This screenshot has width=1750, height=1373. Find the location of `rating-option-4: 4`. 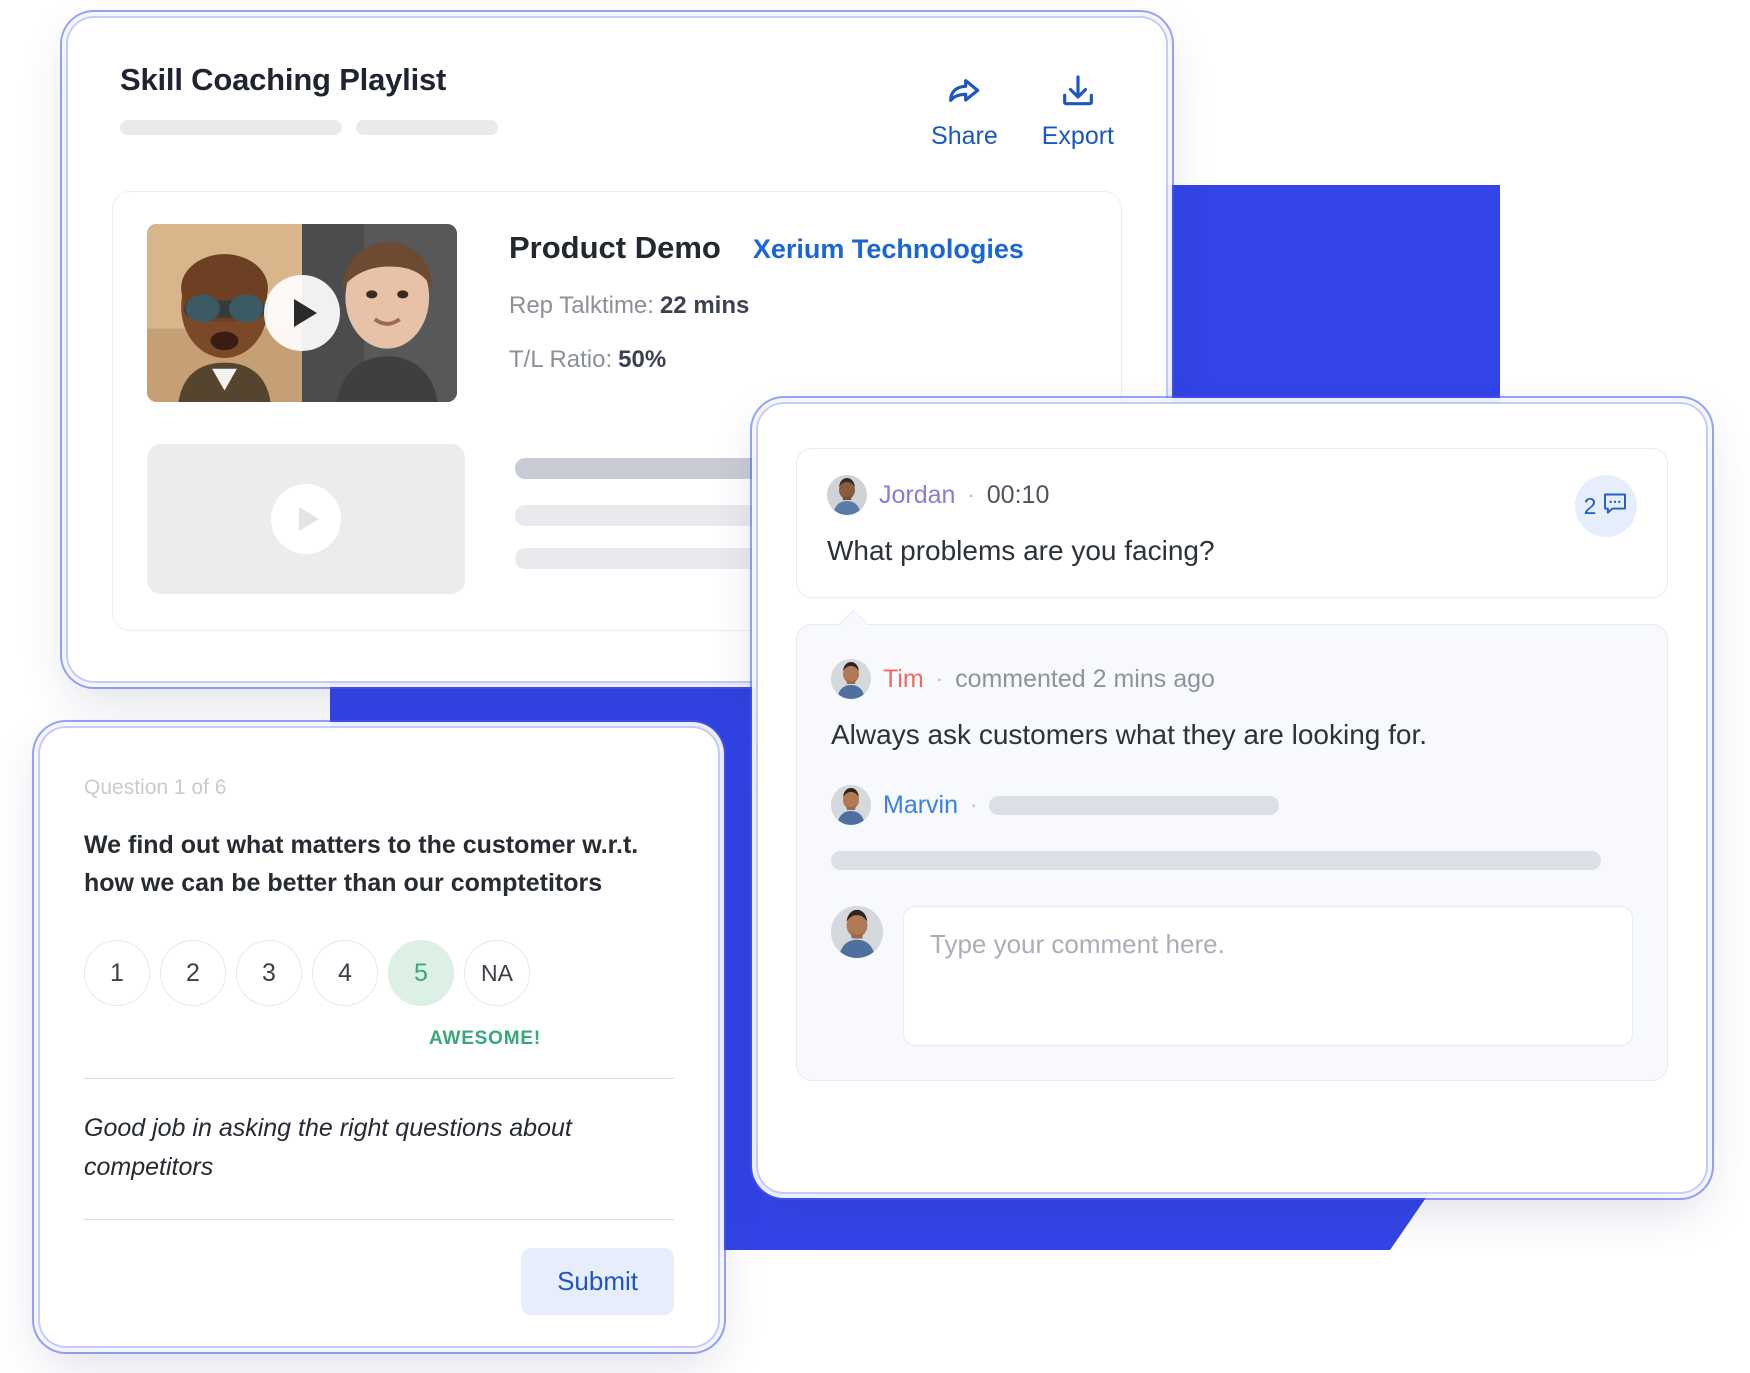

rating-option-4: 4 is located at coordinates (345, 973).